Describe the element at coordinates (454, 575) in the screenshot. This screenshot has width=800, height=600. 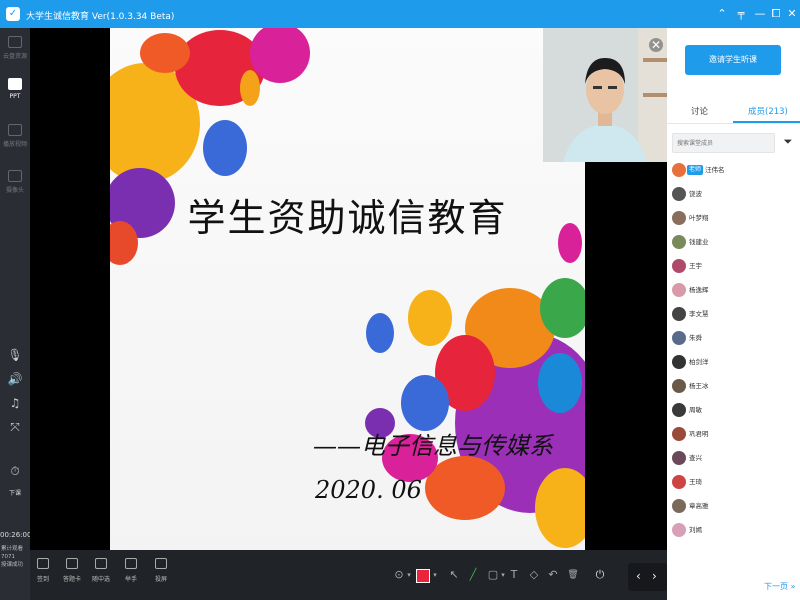
I see `select-cursor-icon: ↖` at that location.